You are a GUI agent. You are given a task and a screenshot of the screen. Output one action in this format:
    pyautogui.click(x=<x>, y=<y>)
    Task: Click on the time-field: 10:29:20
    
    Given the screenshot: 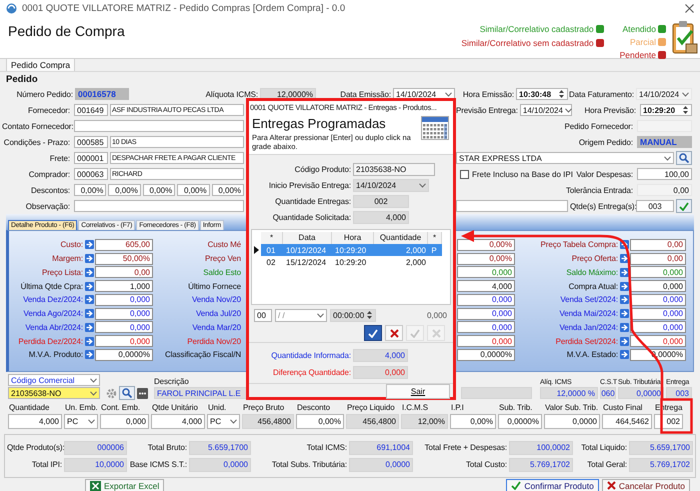 What is the action you would take?
    pyautogui.click(x=666, y=110)
    